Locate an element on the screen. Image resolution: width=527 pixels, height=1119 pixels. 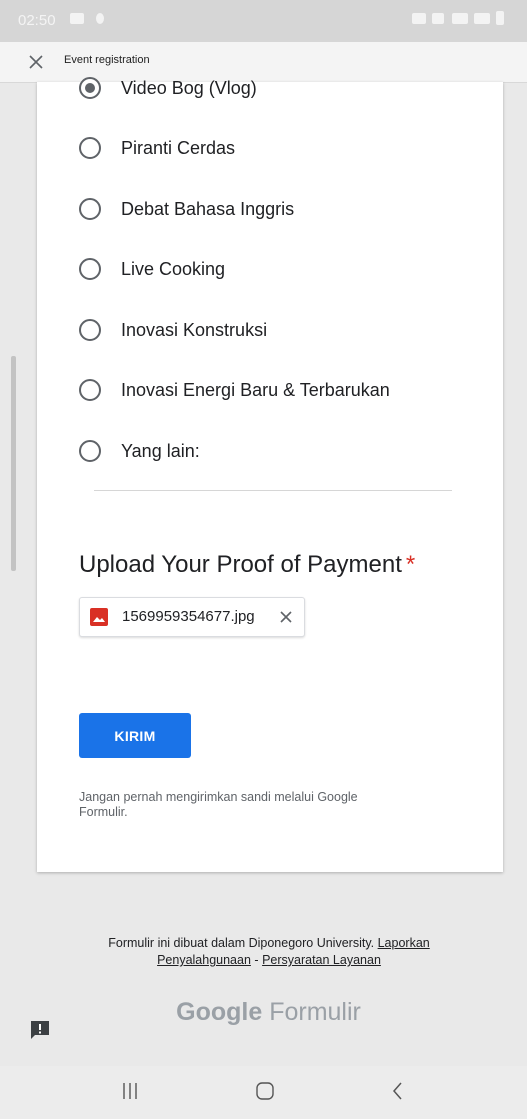
question-title: Upload Your Proof of Payment * is located at coordinates (247, 565).